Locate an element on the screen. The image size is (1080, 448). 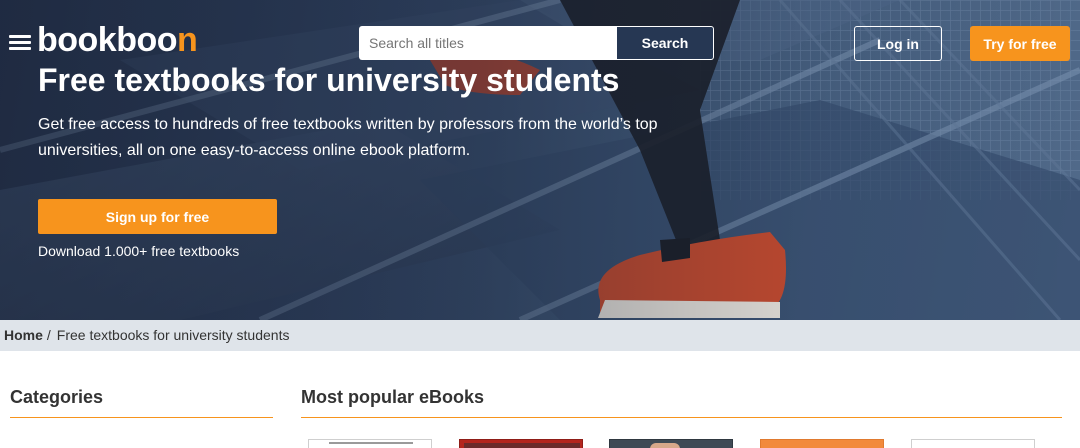
categories-heading: Categories is located at coordinates (141, 402).